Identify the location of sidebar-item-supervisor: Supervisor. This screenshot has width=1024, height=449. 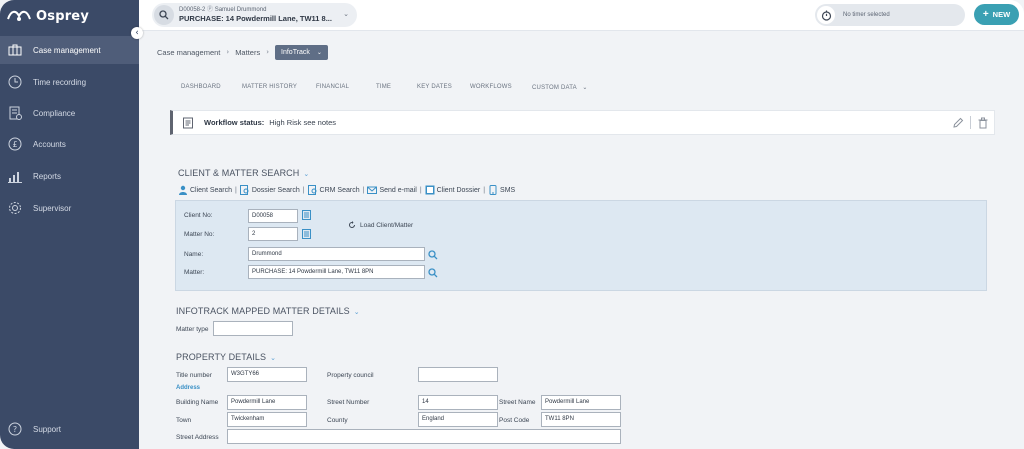
(69, 208).